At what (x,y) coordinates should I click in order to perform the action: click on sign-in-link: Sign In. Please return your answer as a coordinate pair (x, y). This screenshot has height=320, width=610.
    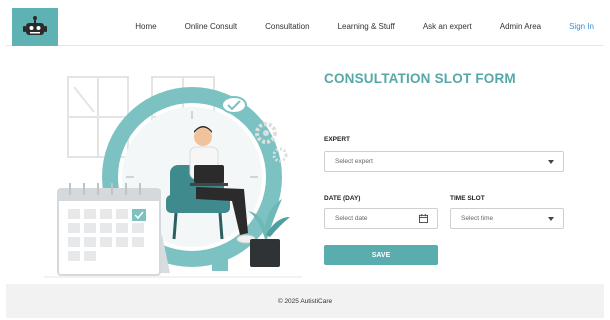
    Looking at the image, I should click on (581, 26).